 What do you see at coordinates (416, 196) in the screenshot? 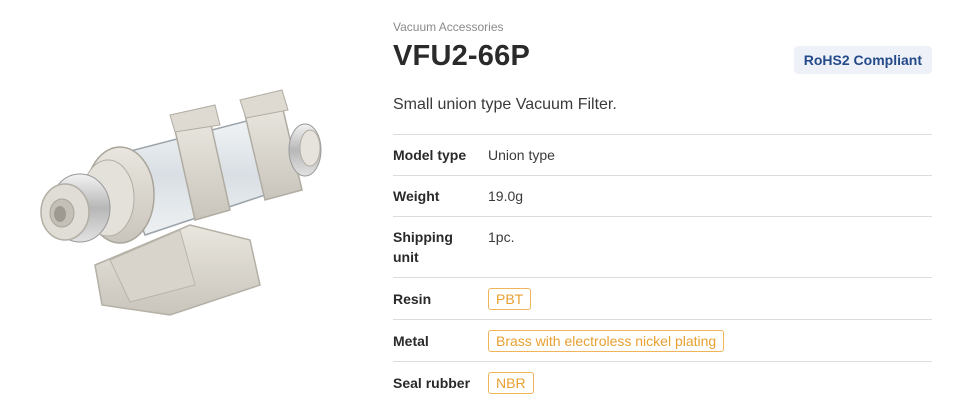
I see `spec-label: Weight` at bounding box center [416, 196].